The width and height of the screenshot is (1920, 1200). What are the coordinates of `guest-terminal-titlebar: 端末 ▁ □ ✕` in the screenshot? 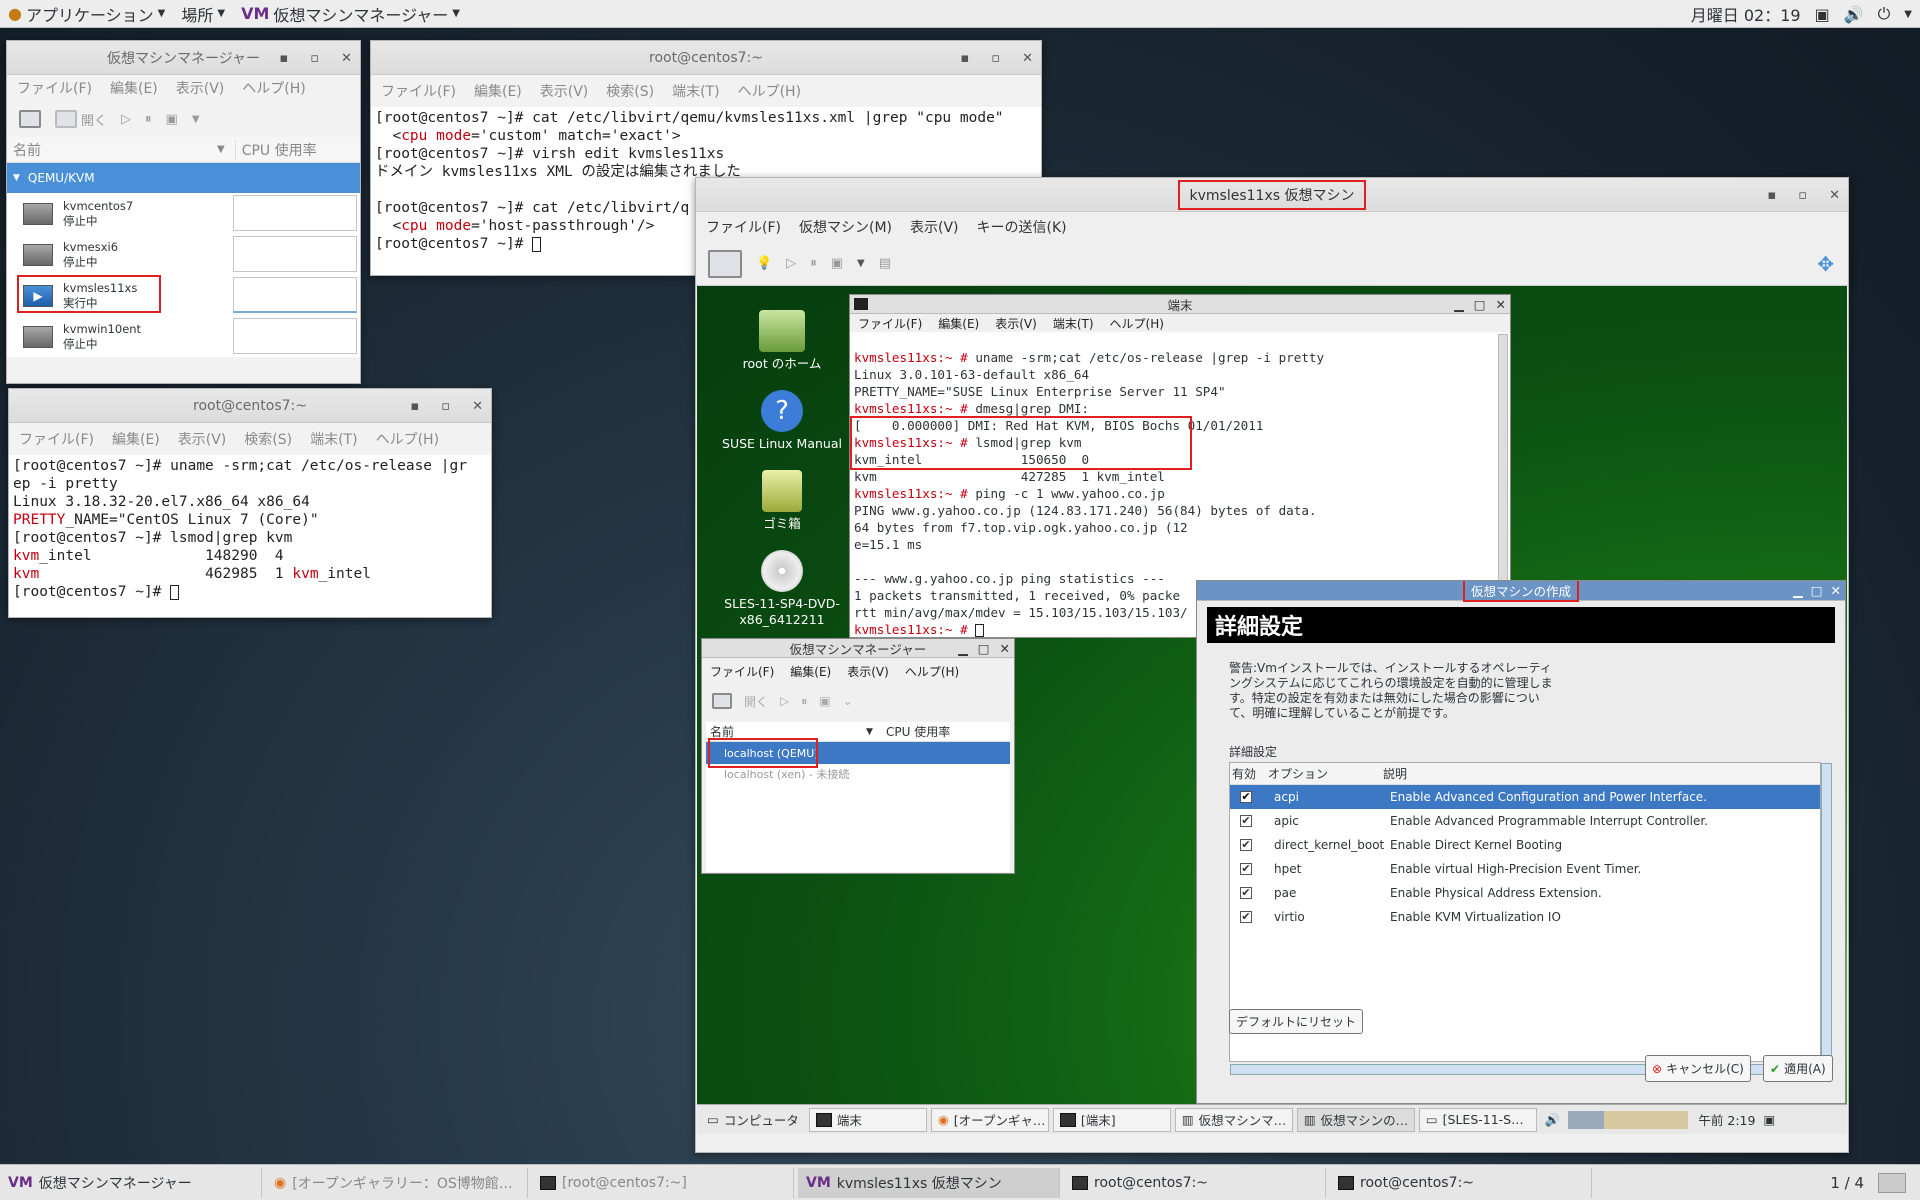 It's located at (1180, 304).